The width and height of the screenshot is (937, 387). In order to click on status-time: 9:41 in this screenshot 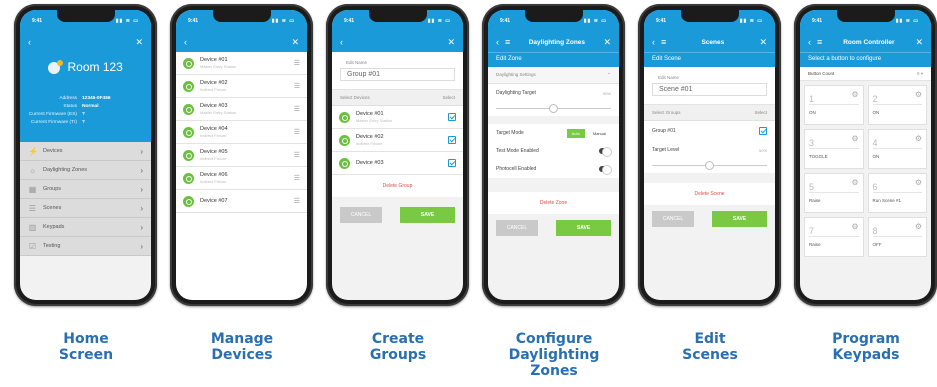, I will do `click(505, 21)`.